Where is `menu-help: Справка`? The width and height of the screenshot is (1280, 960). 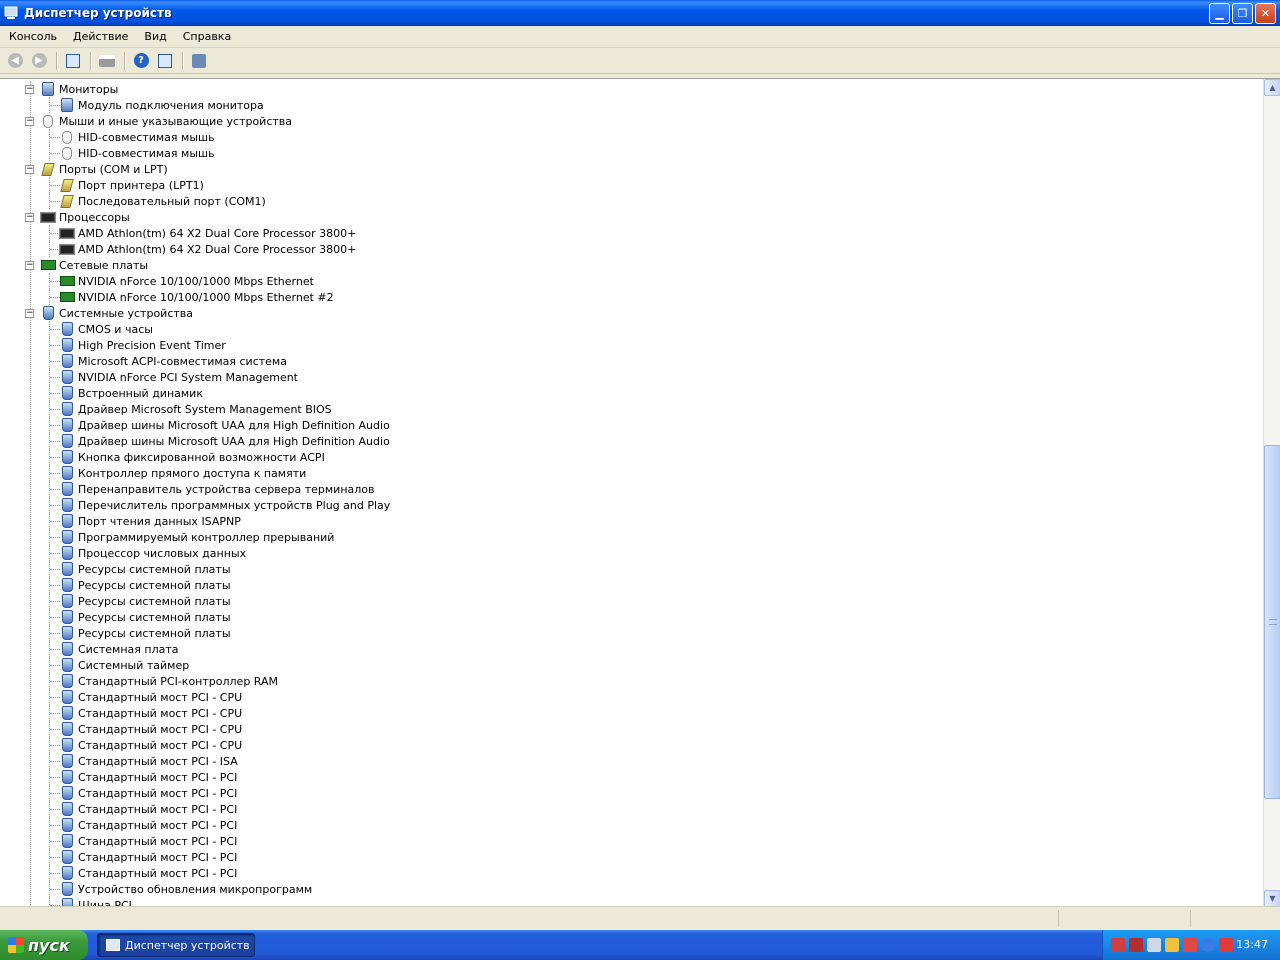 menu-help: Справка is located at coordinates (207, 36).